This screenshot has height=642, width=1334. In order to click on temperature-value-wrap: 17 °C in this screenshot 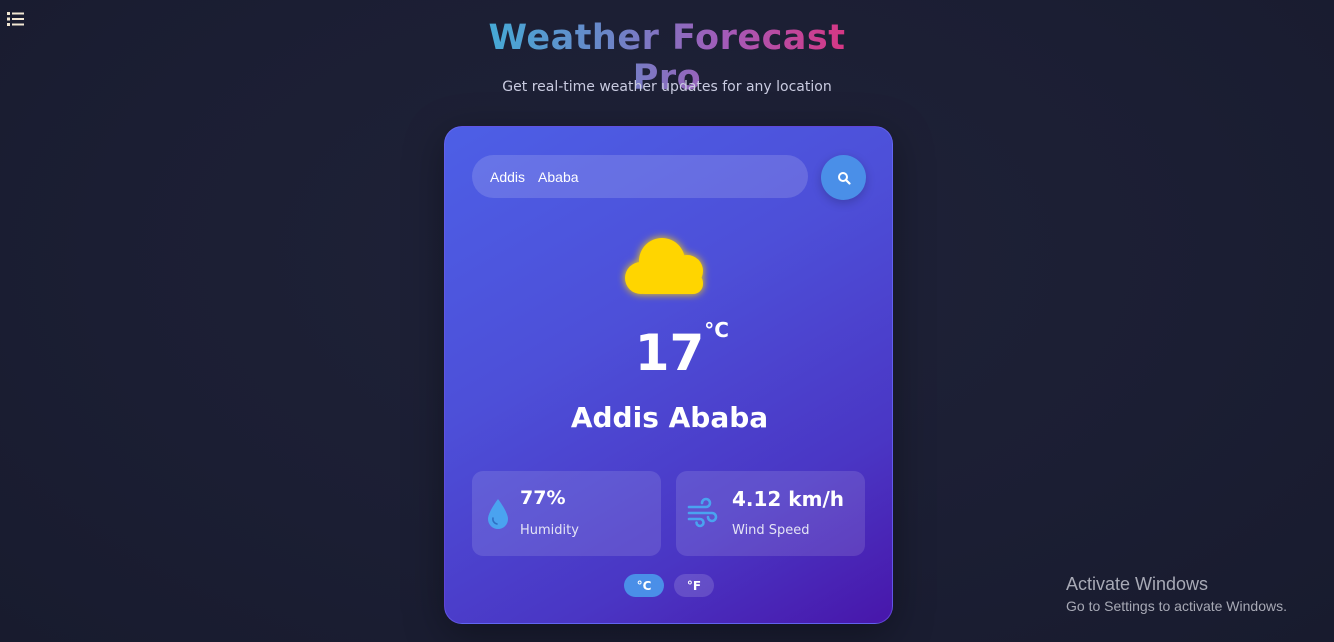, I will do `click(681, 350)`.